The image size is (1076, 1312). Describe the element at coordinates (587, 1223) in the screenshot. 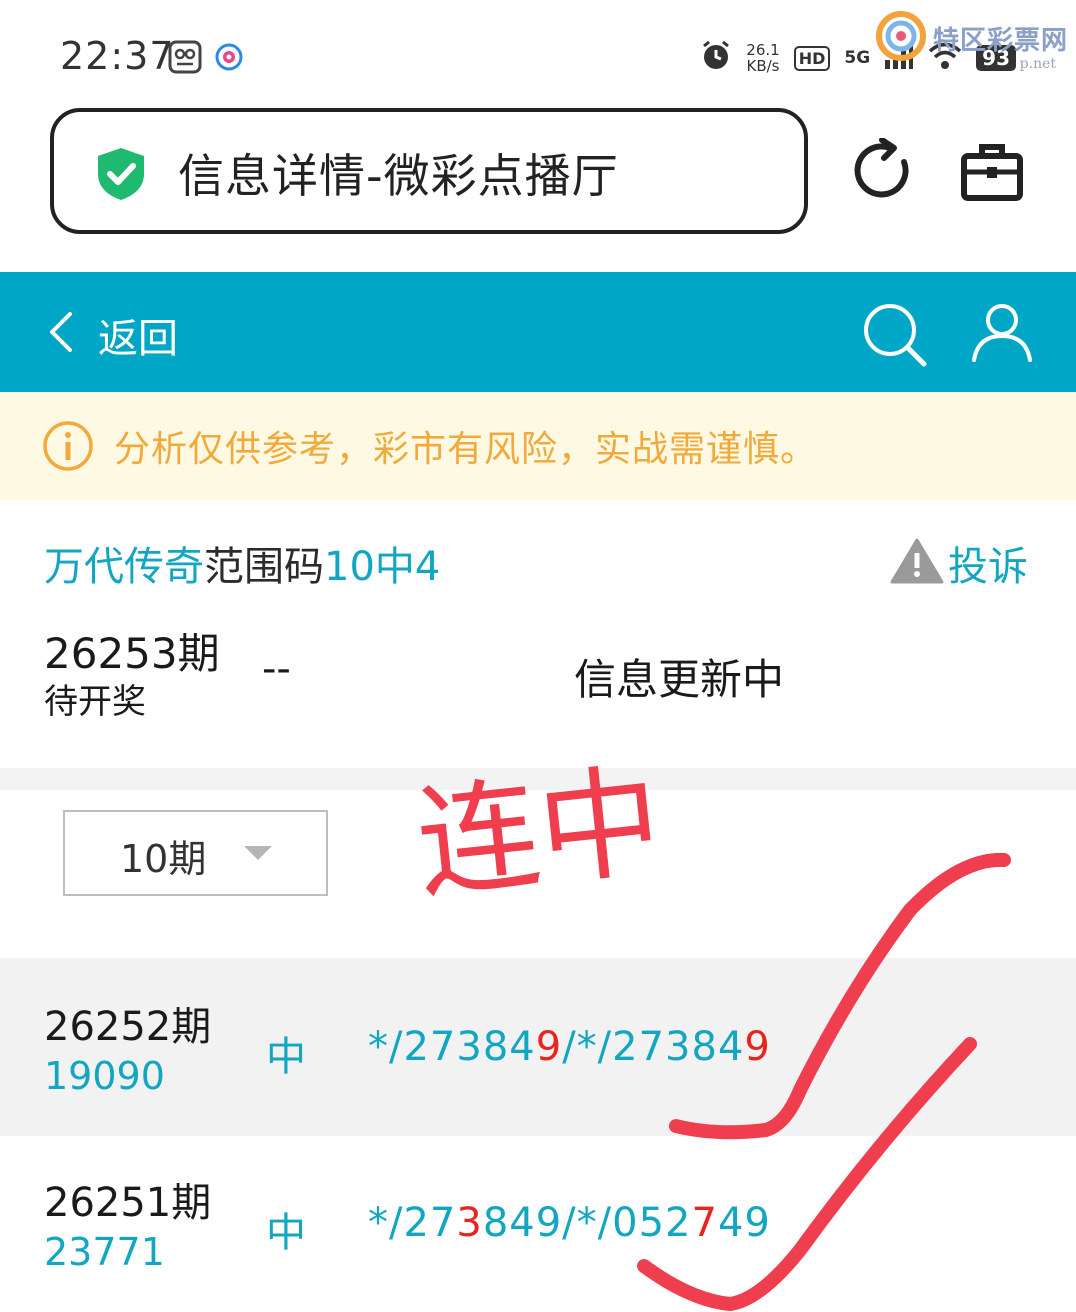

I see `nums-part: 849/*/052` at that location.